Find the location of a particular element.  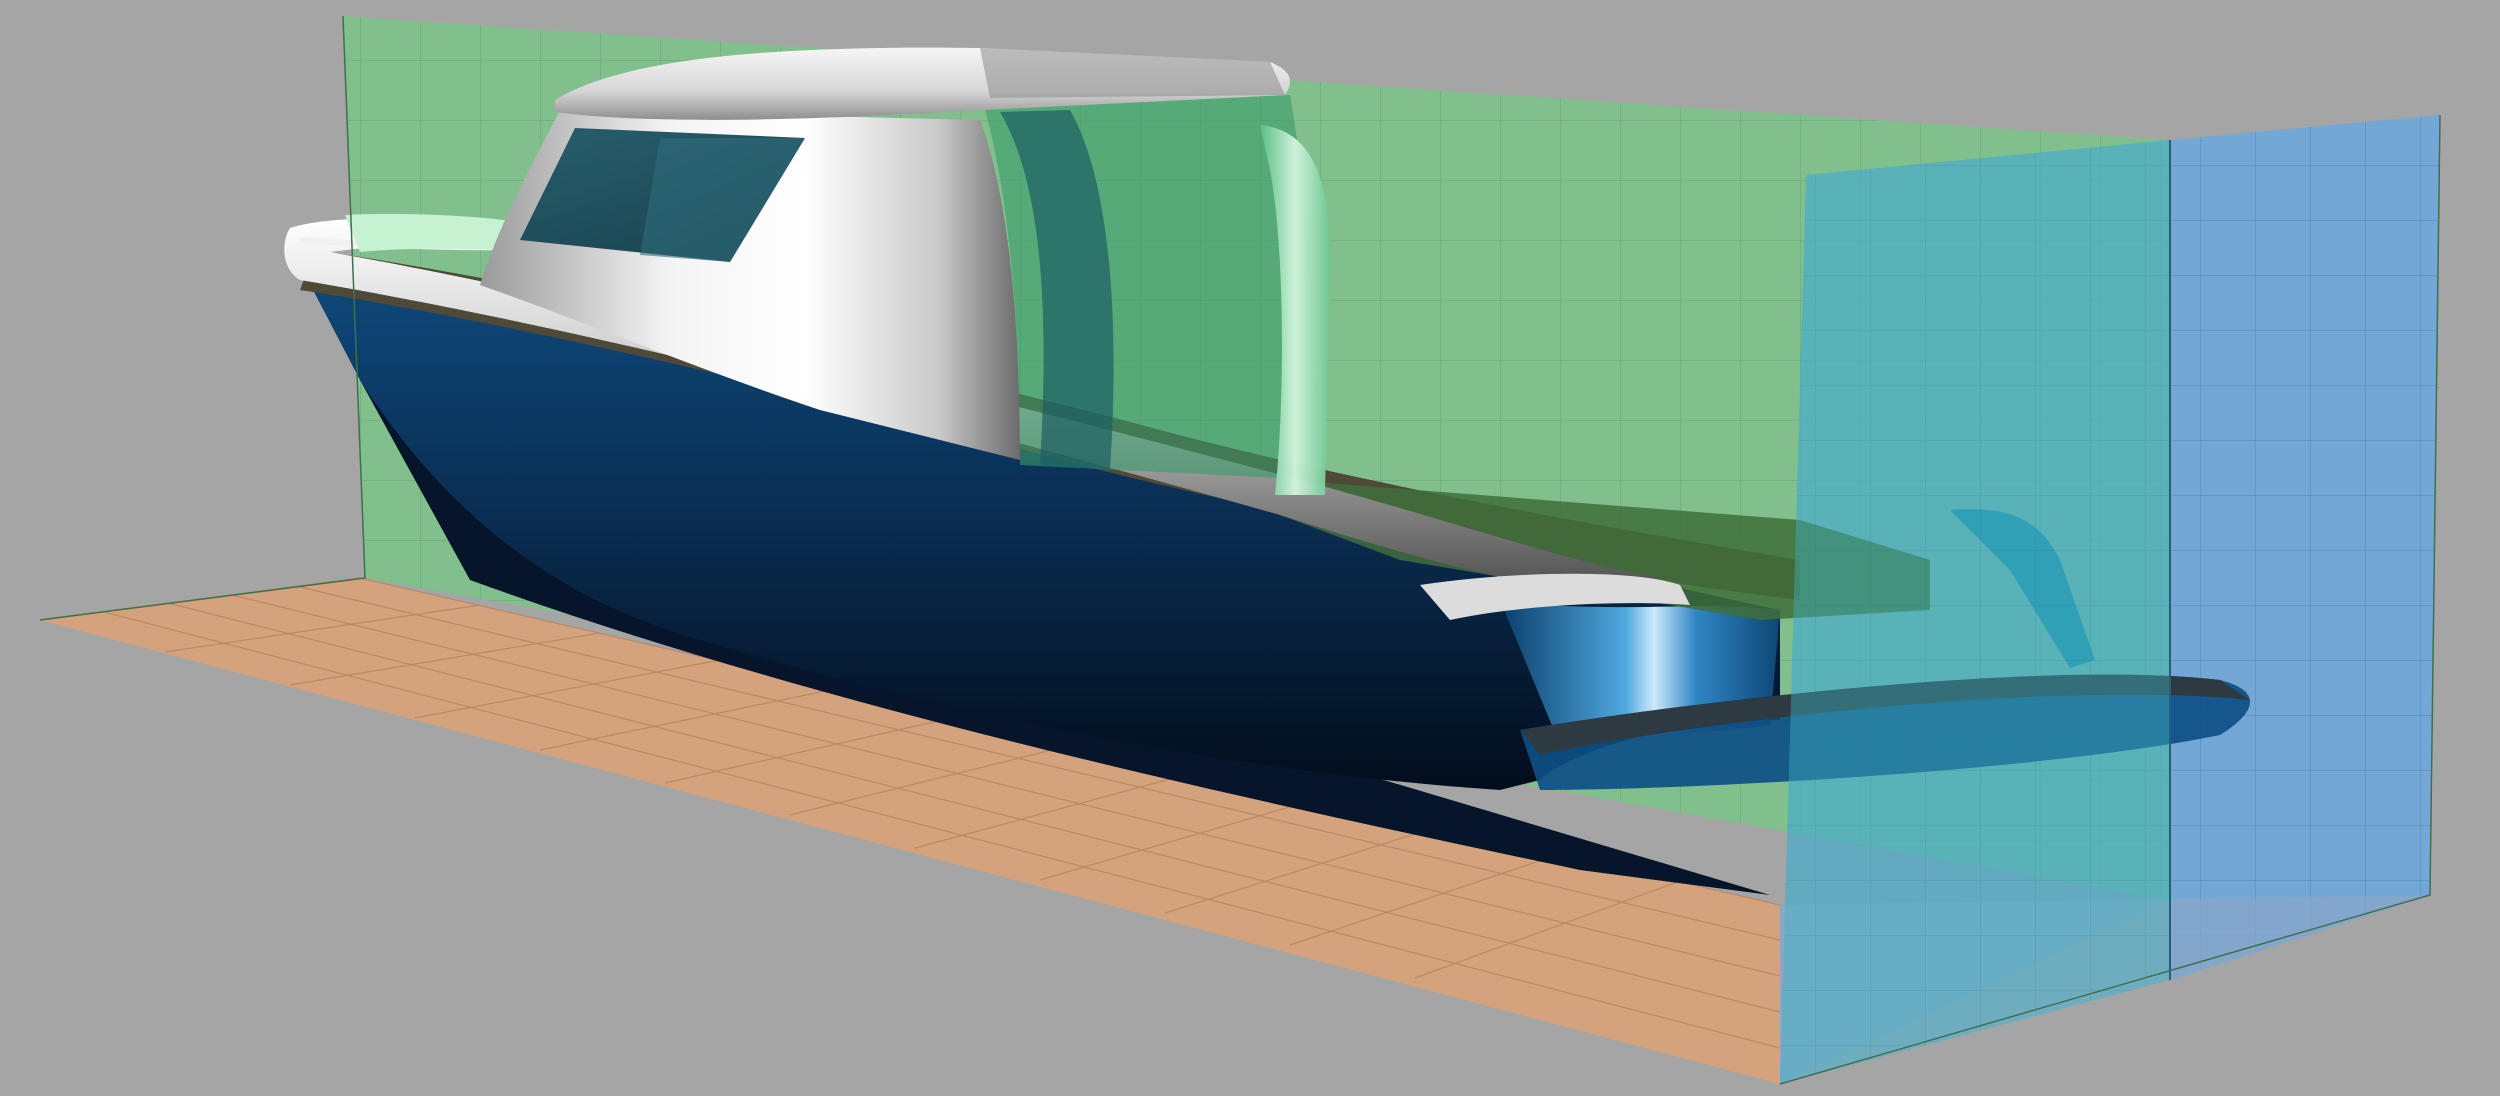

section-plane is located at coordinates (1975, 612).